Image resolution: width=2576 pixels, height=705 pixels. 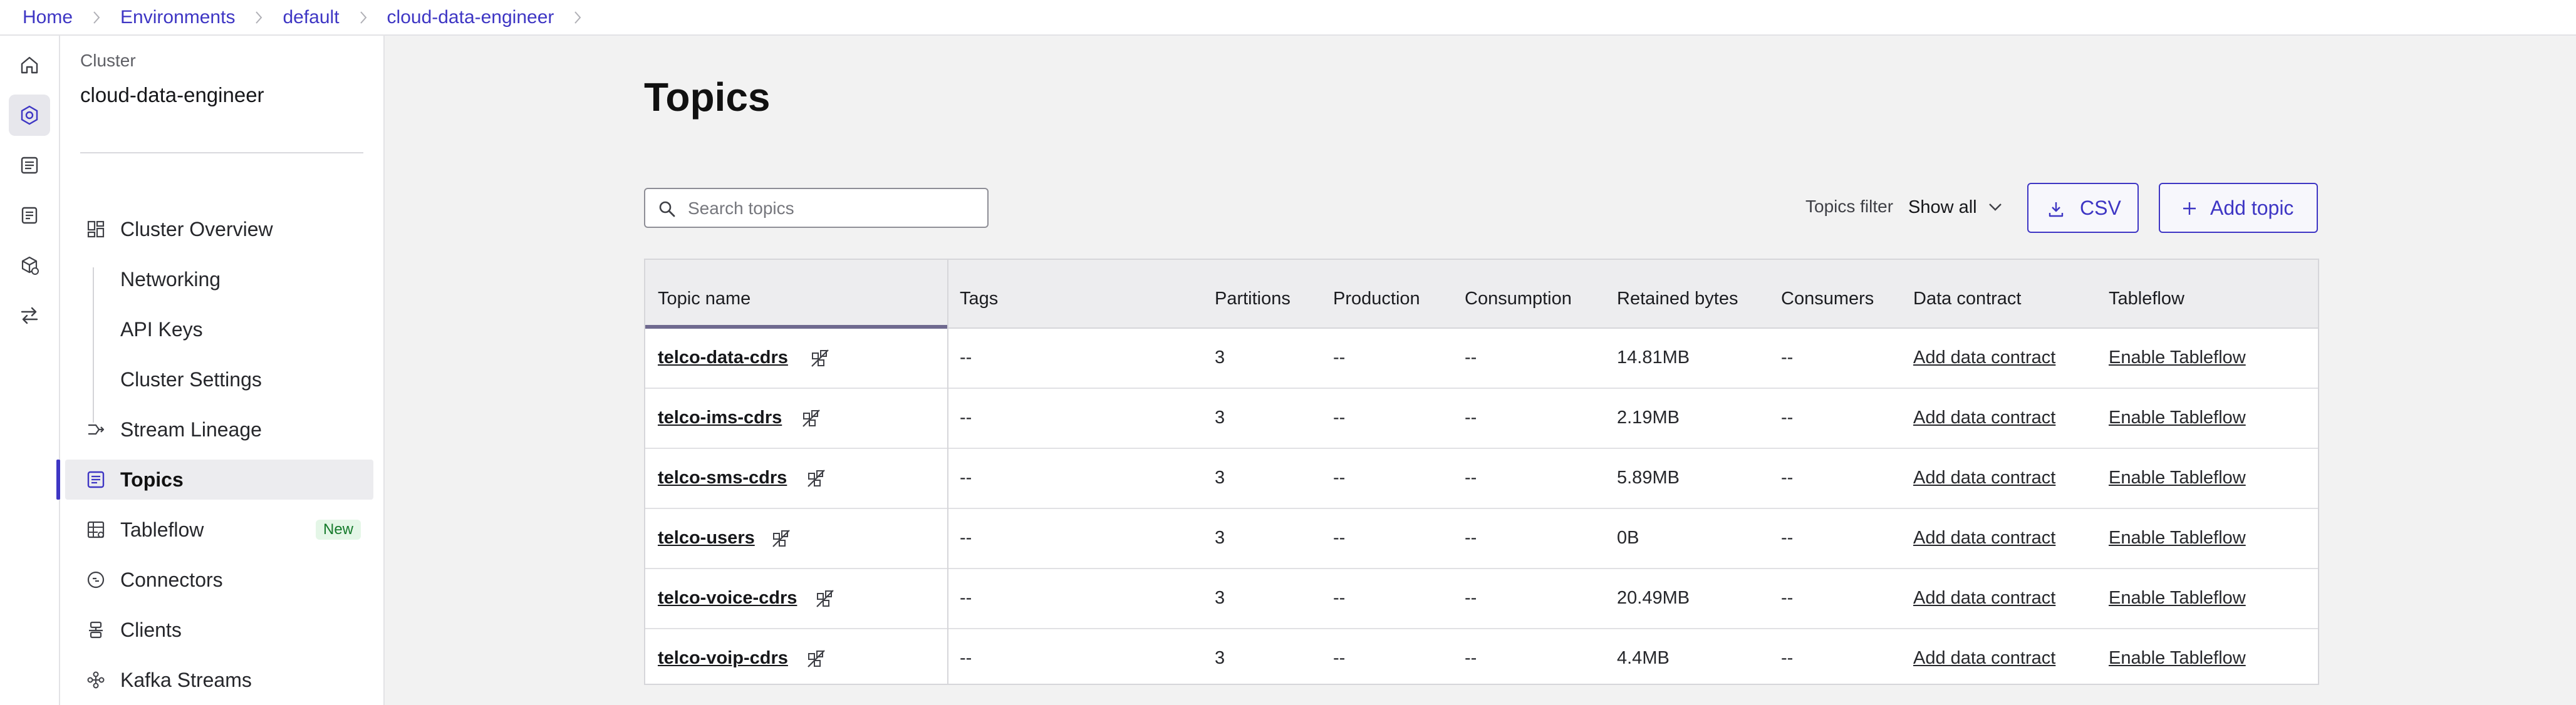 What do you see at coordinates (162, 529) in the screenshot?
I see `nav-item-label: Tableflow` at bounding box center [162, 529].